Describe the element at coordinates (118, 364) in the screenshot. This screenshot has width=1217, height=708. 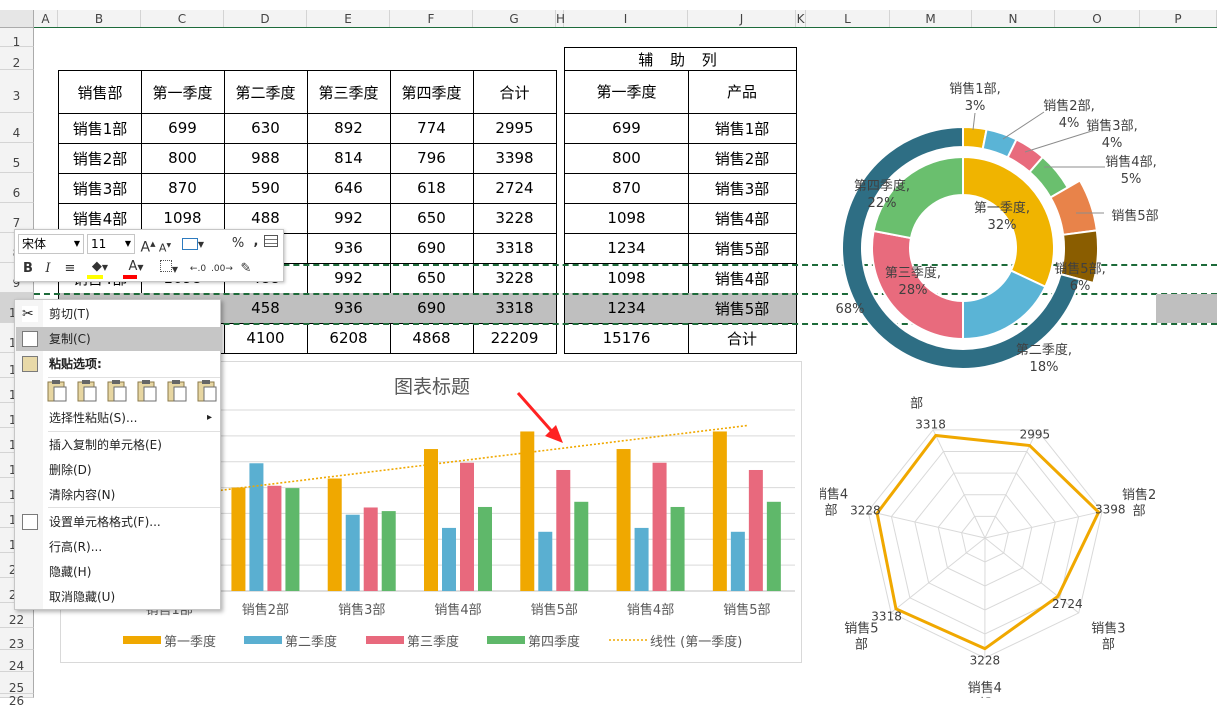
I see `menu-item-2: 粘贴选项:` at that location.